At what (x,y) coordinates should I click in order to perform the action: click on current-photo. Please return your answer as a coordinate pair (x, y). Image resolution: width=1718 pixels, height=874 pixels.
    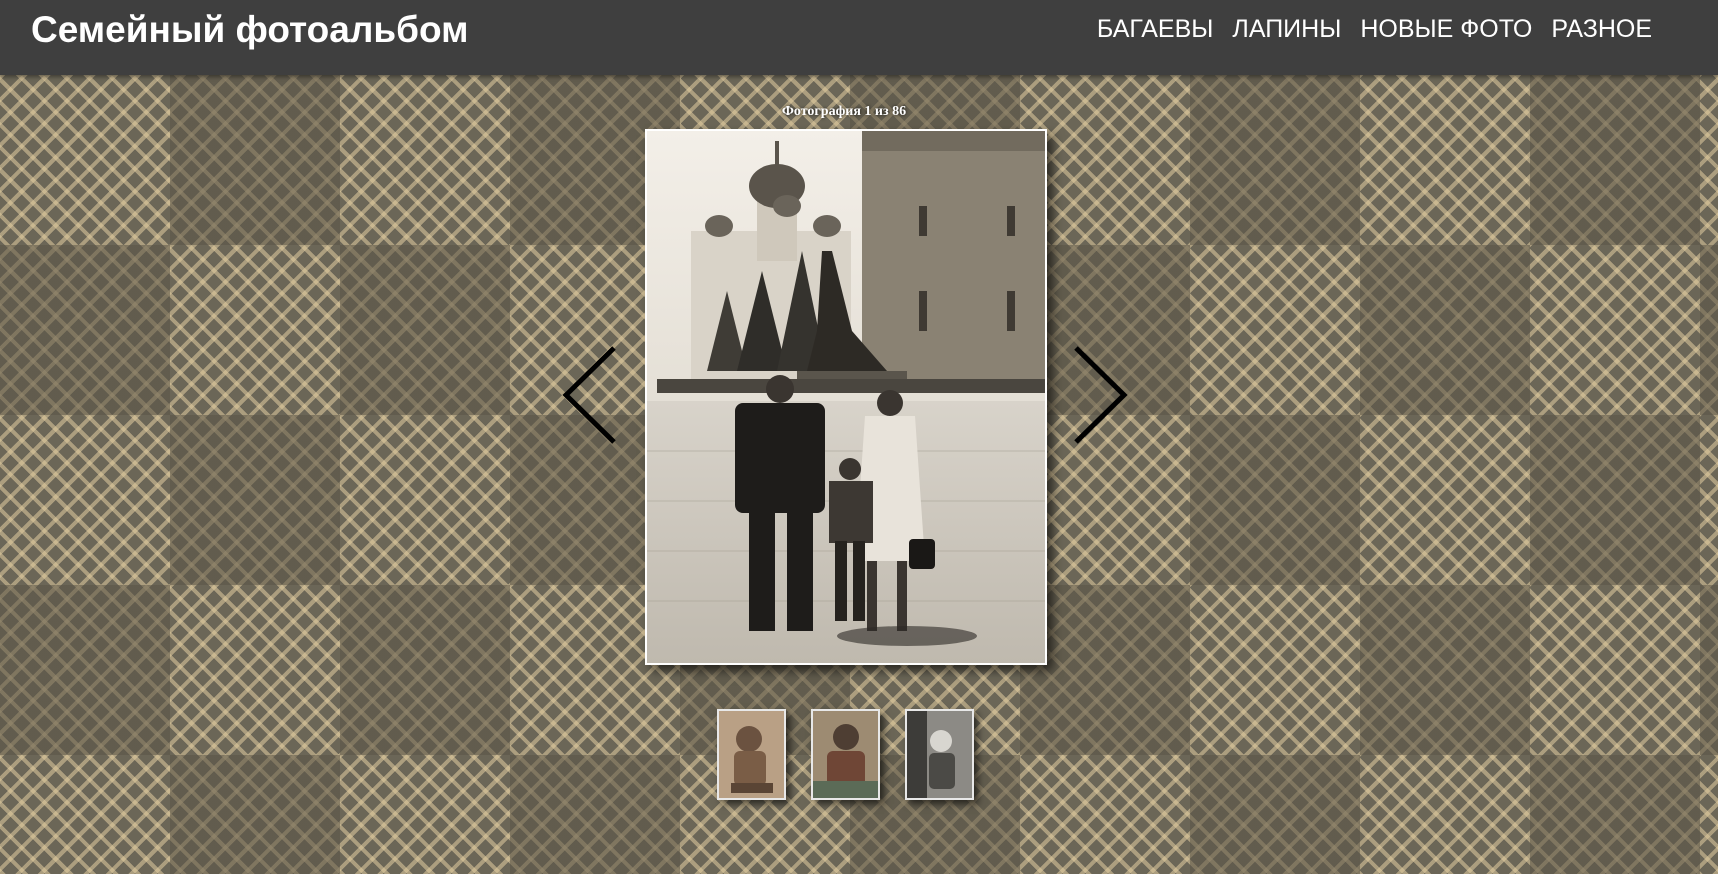
    Looking at the image, I should click on (846, 397).